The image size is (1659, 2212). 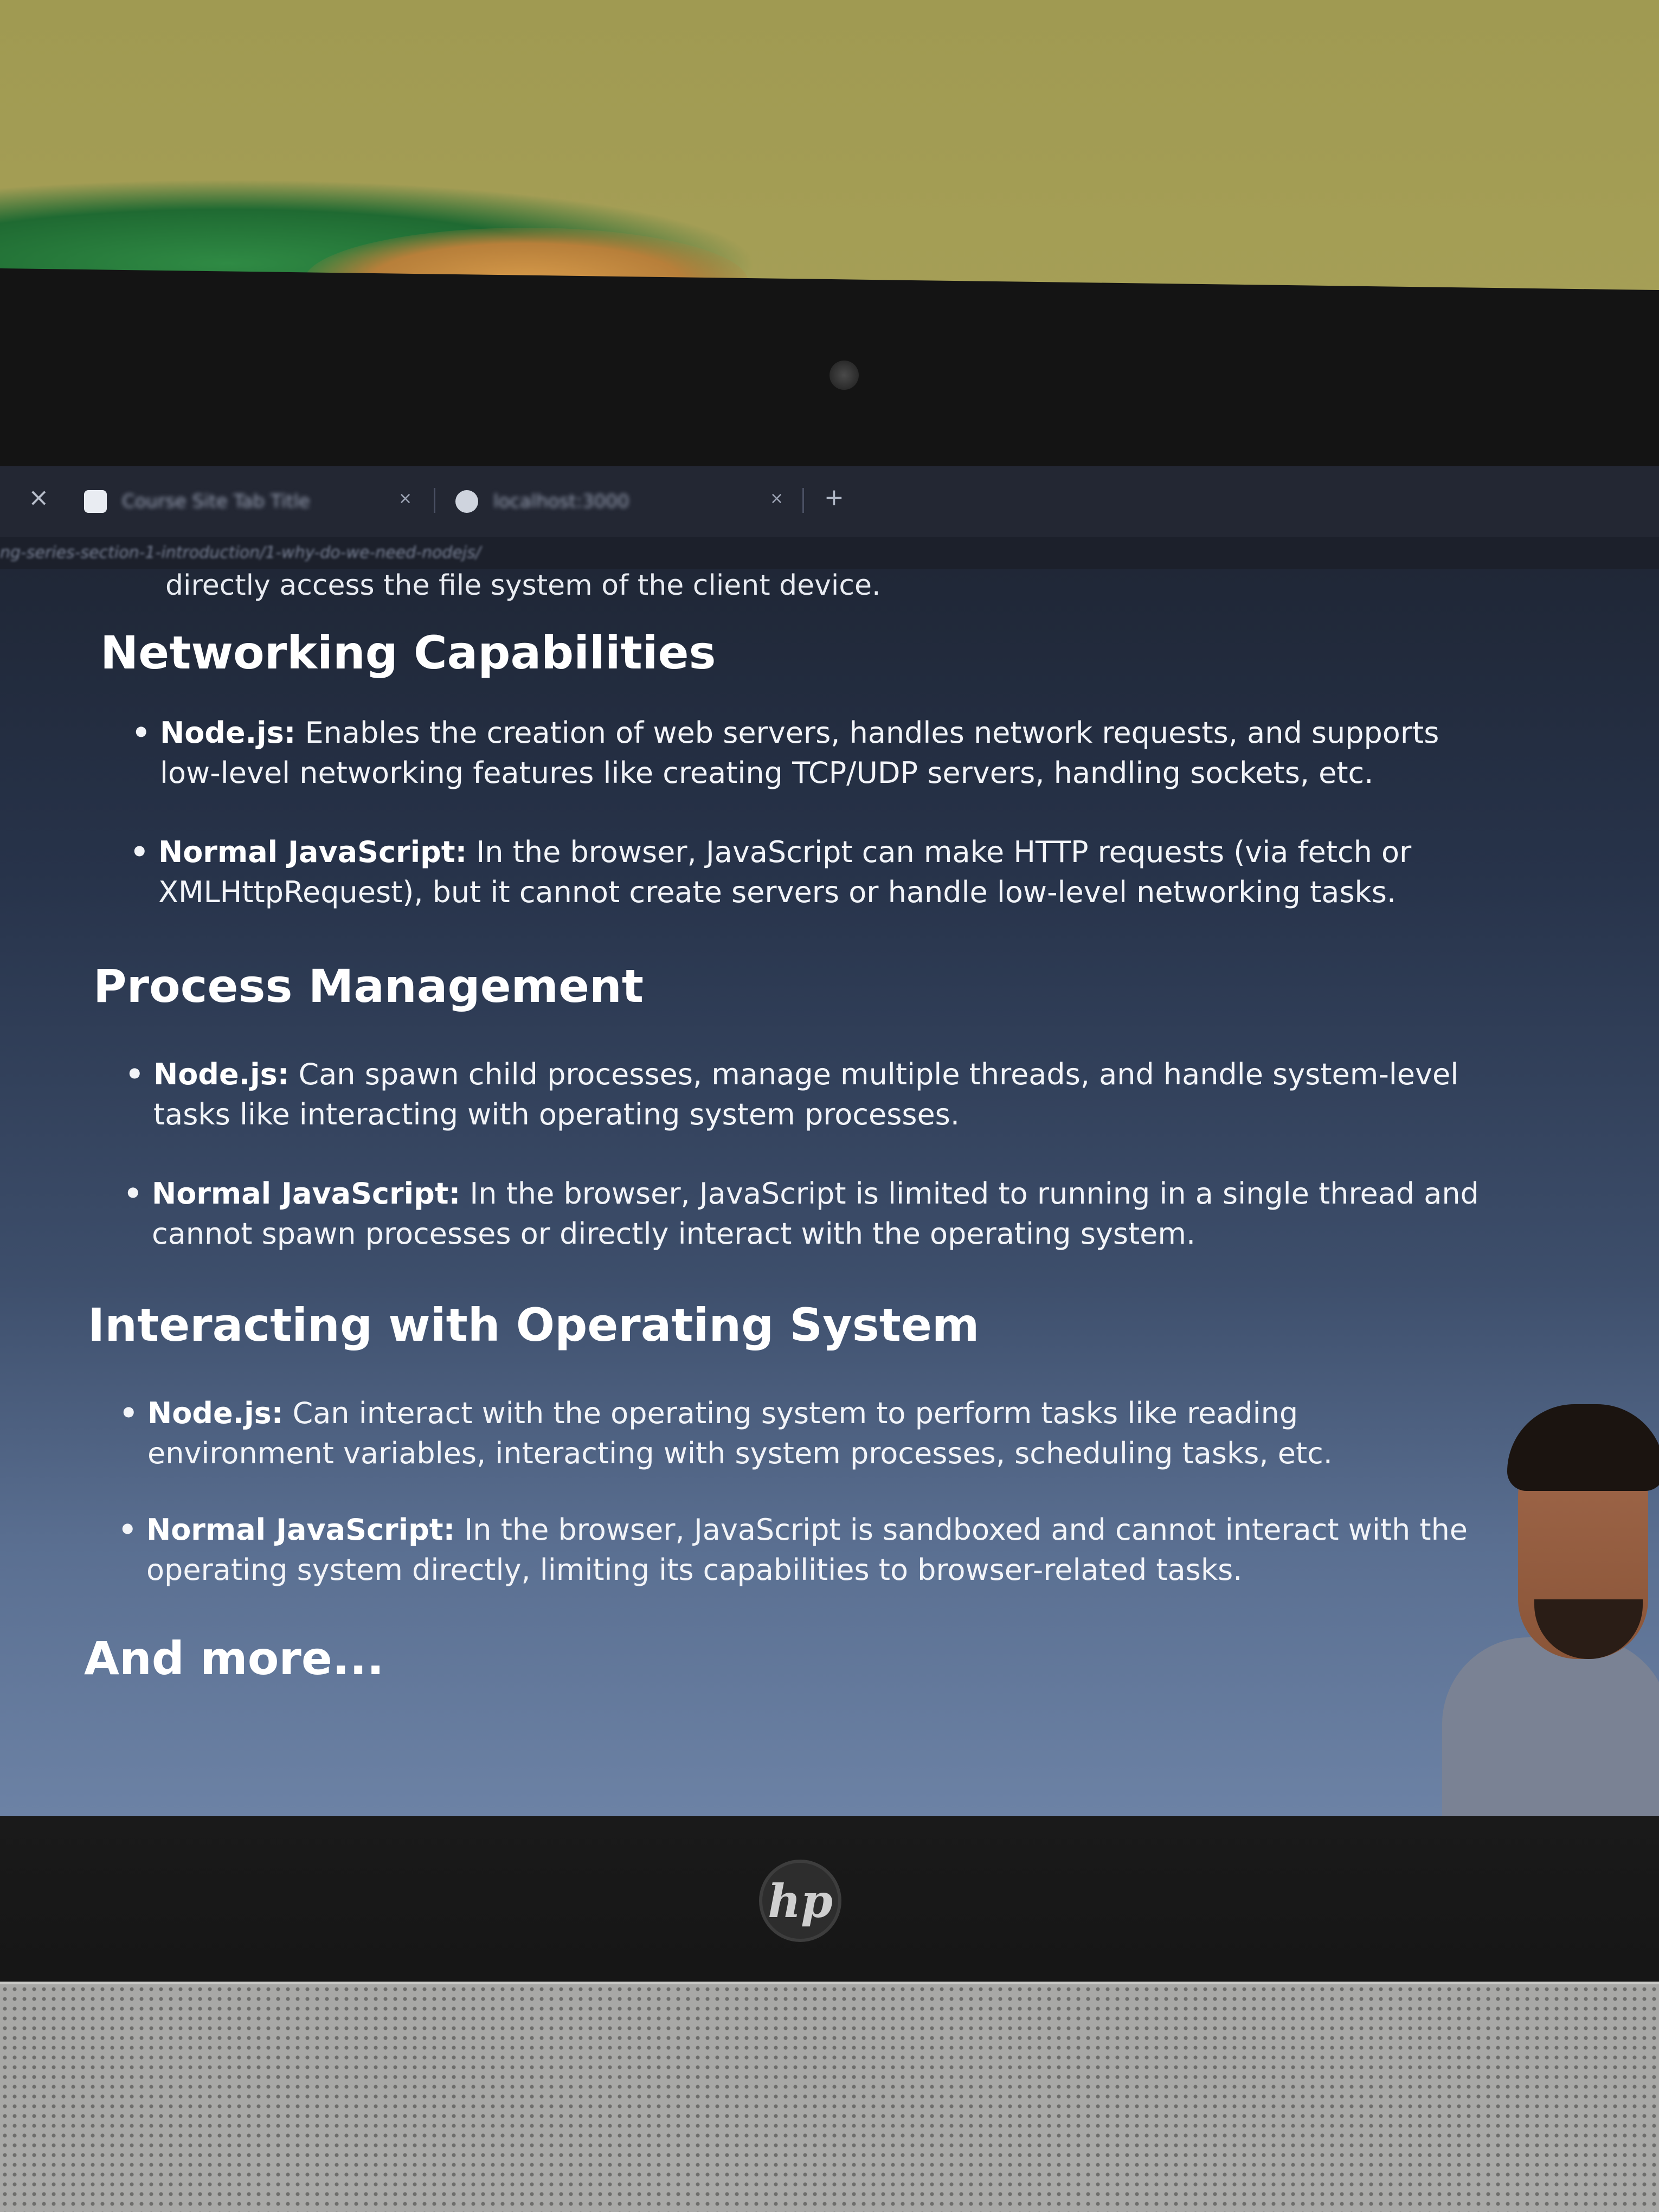 I want to click on presenter-hair, so click(x=1583, y=1447).